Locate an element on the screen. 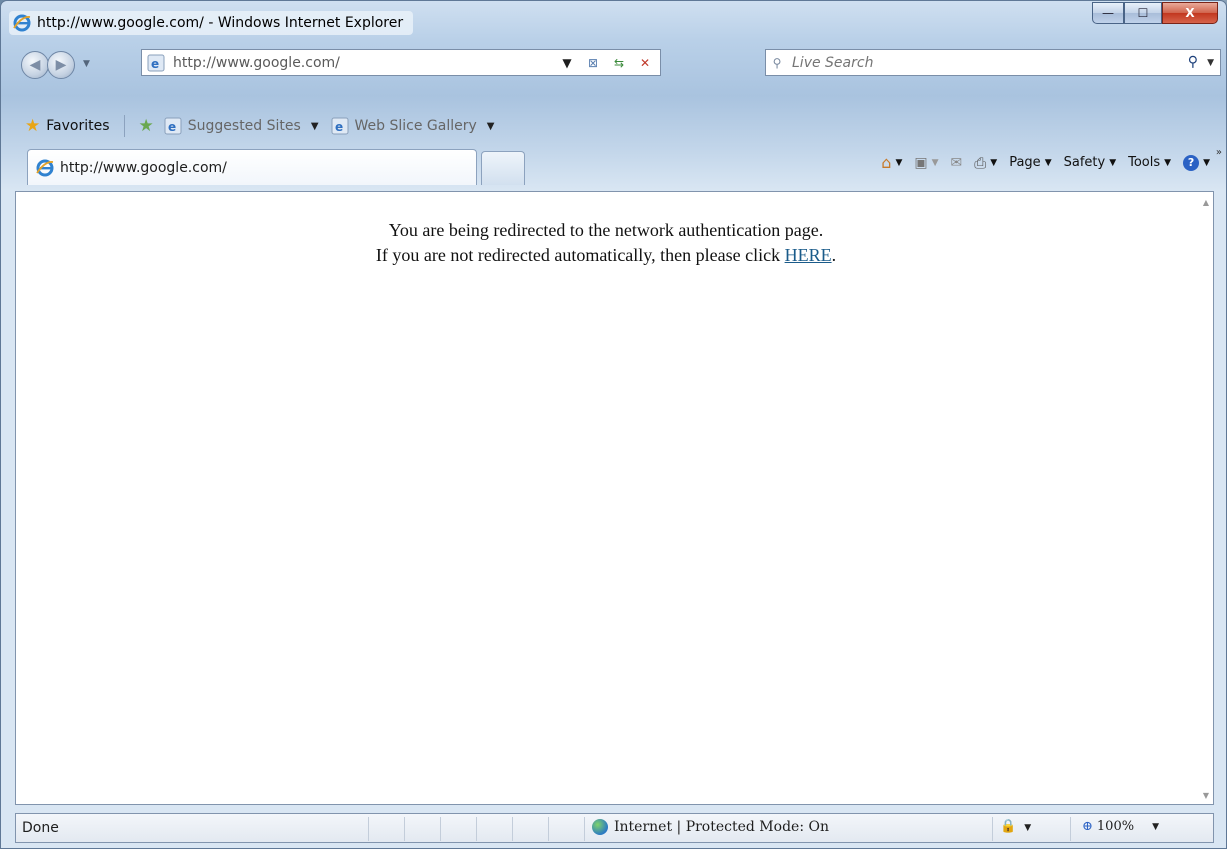 The height and width of the screenshot is (849, 1227). add-favorite-icon: ★ is located at coordinates (146, 126).